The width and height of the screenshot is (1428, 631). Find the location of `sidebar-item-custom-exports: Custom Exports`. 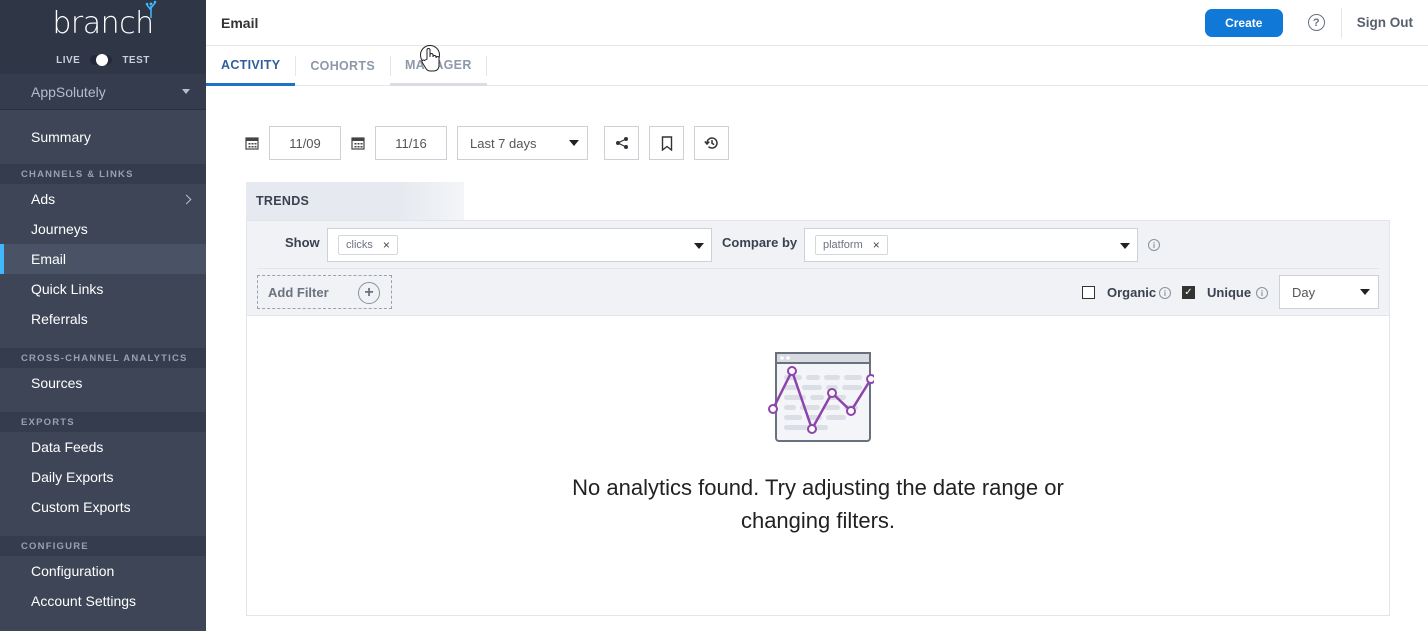

sidebar-item-custom-exports: Custom Exports is located at coordinates (103, 507).